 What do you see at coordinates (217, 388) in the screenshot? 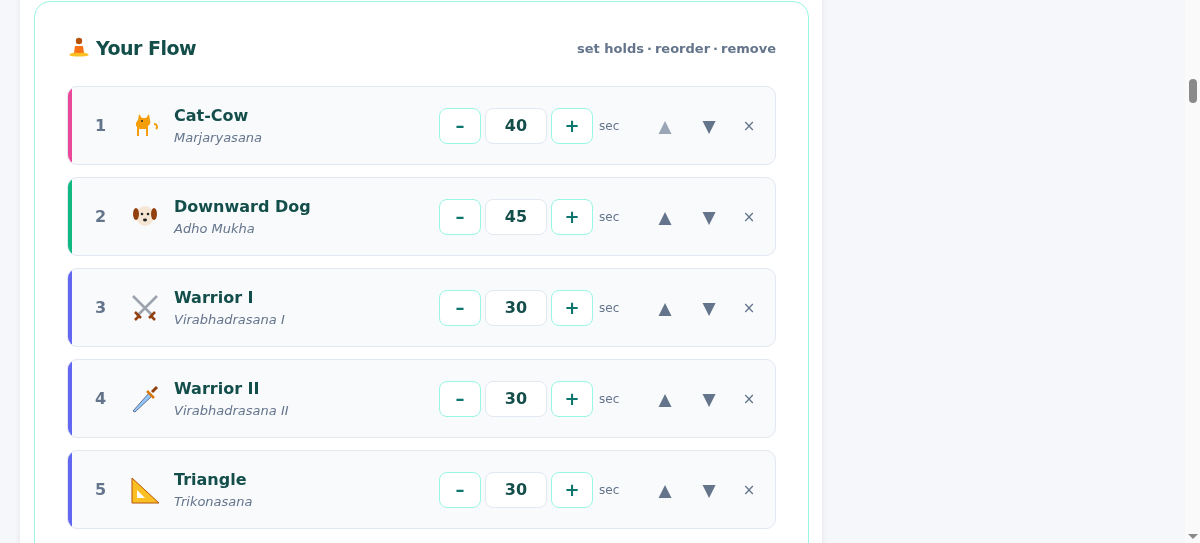
I see `pose-name: Warrior II` at bounding box center [217, 388].